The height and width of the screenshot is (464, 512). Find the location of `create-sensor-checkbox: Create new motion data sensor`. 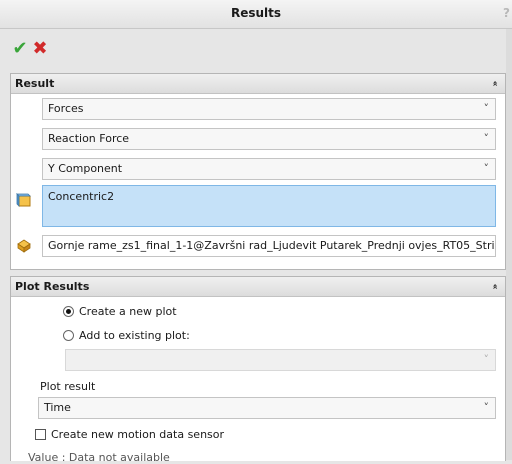

create-sensor-checkbox: Create new motion data sensor is located at coordinates (129, 434).